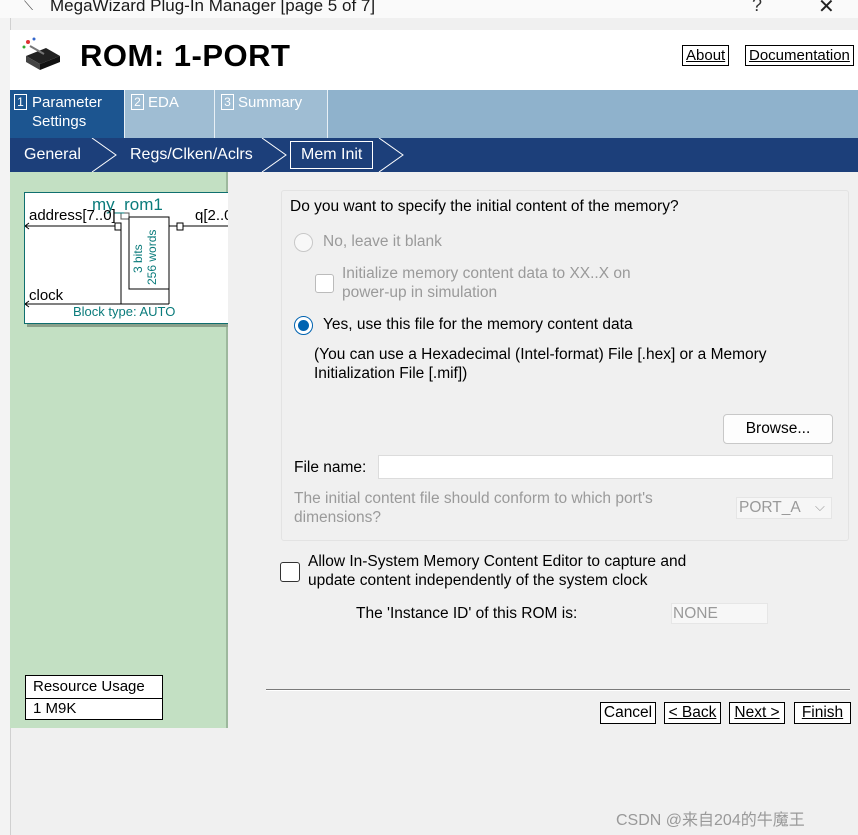 The width and height of the screenshot is (858, 835). I want to click on port-select-value: PORT_A, so click(770, 507).